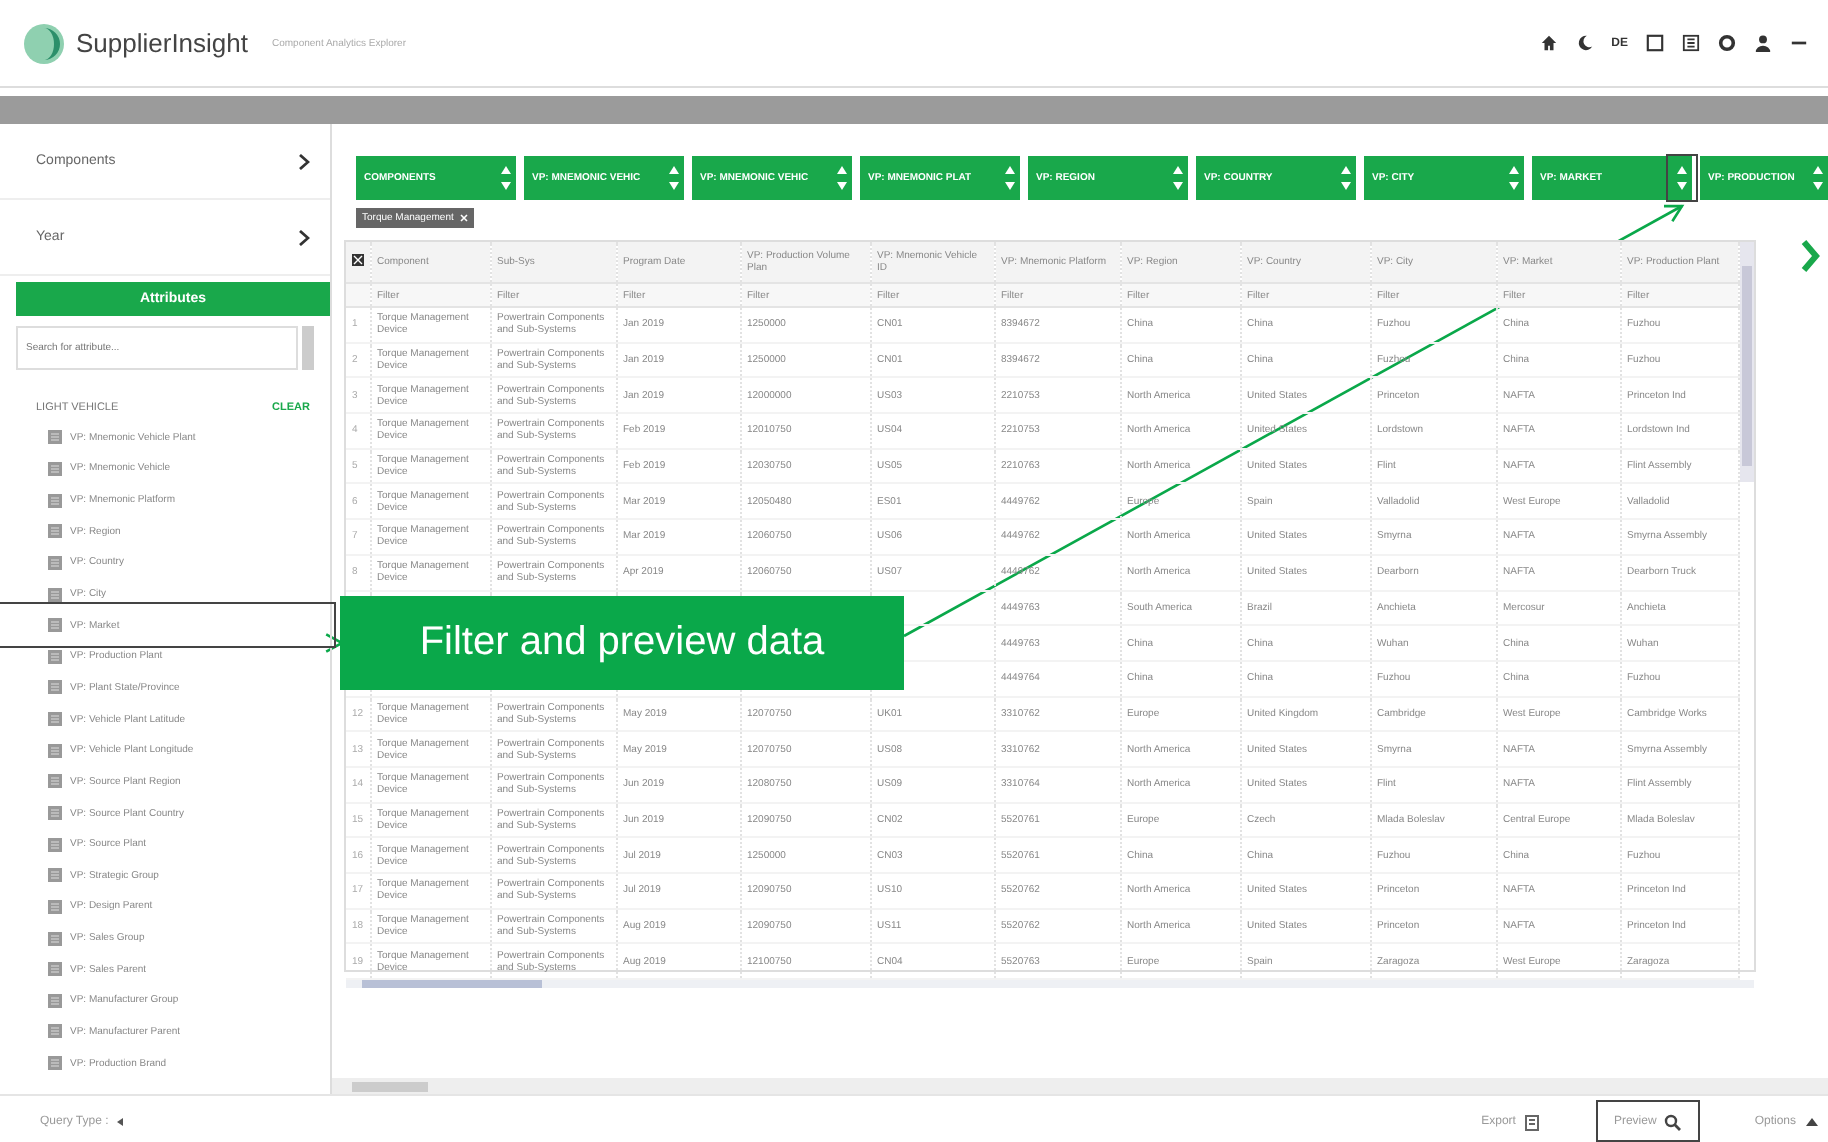 The height and width of the screenshot is (1142, 1828). I want to click on scrollbar, so click(308, 348).